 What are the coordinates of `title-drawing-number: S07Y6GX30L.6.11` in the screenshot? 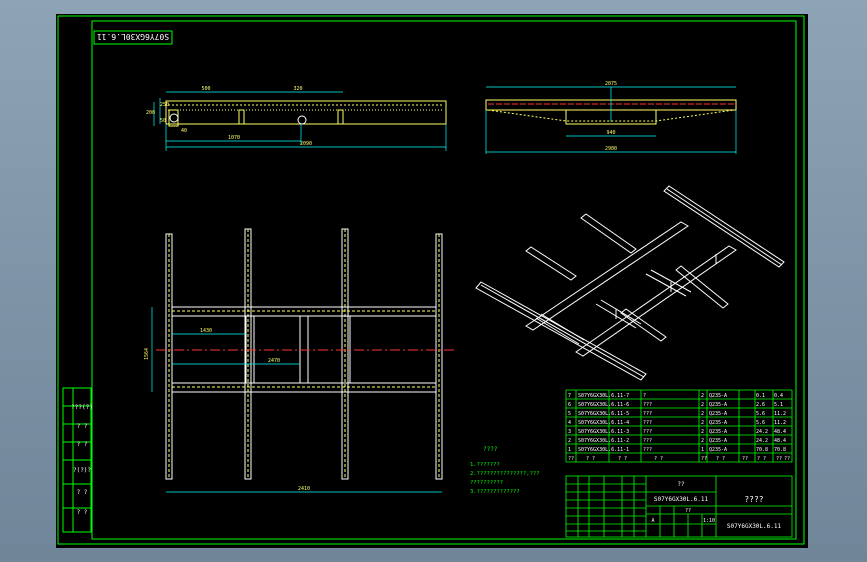 It's located at (754, 526).